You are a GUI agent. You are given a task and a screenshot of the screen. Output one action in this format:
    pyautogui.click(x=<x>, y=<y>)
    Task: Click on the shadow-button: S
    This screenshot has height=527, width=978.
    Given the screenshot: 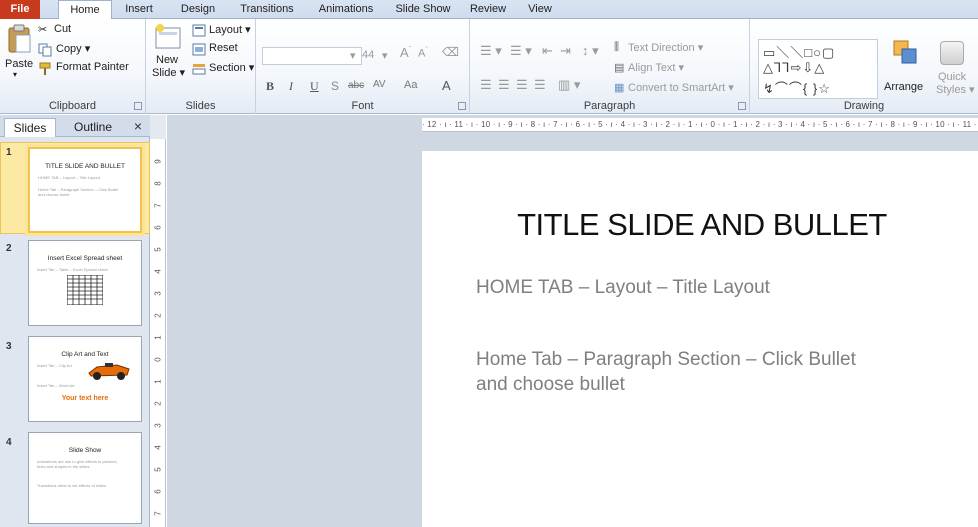 What is the action you would take?
    pyautogui.click(x=335, y=86)
    